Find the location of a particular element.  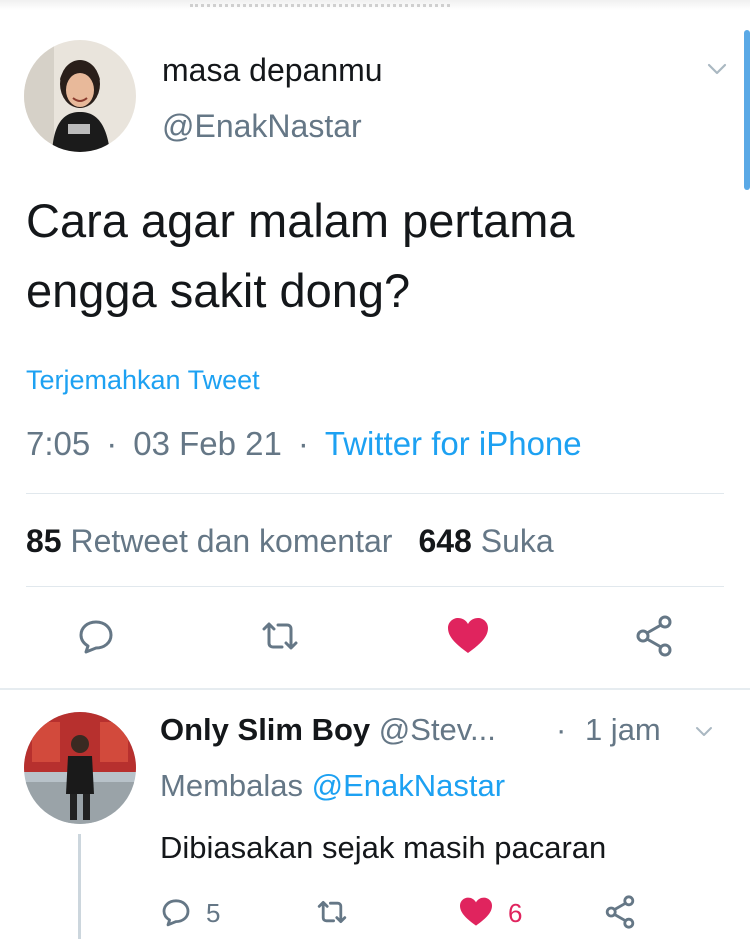

like-label: Suka is located at coordinates (517, 541).